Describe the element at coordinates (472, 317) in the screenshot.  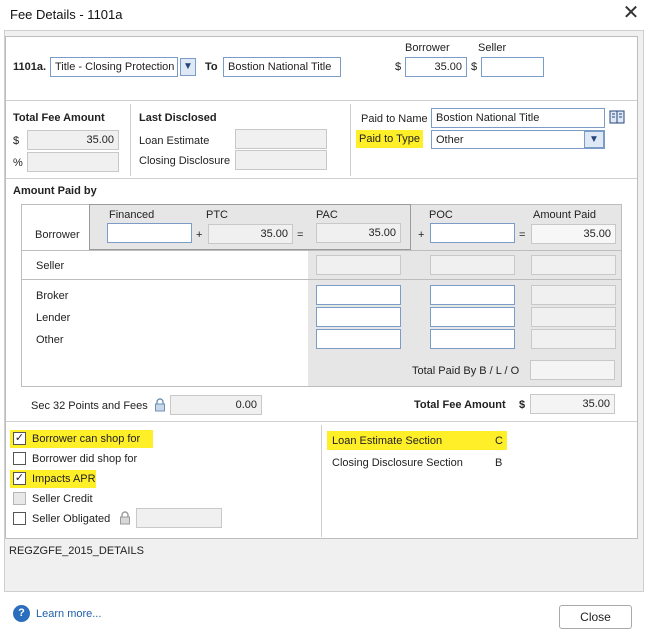
I see `lender-poc-input` at that location.